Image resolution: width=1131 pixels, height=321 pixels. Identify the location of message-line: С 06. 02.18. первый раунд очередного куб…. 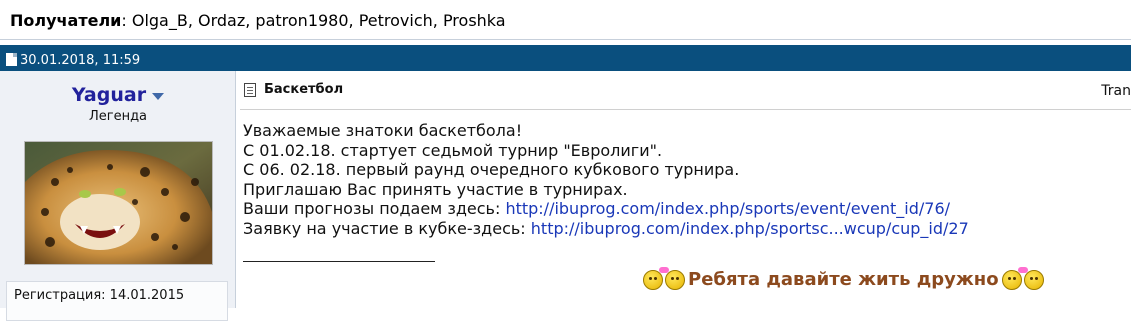
(491, 169).